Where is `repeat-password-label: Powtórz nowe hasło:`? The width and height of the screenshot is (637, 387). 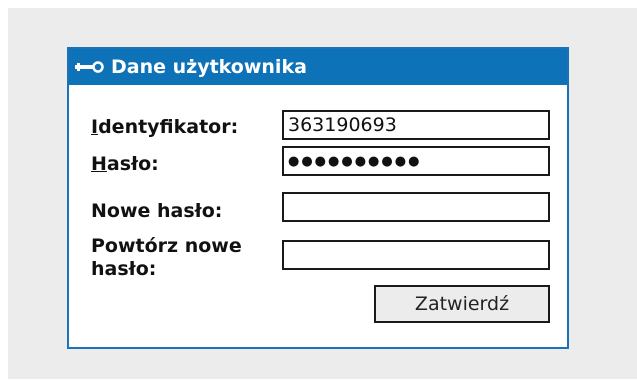
repeat-password-label: Powtórz nowe hasło: is located at coordinates (166, 258).